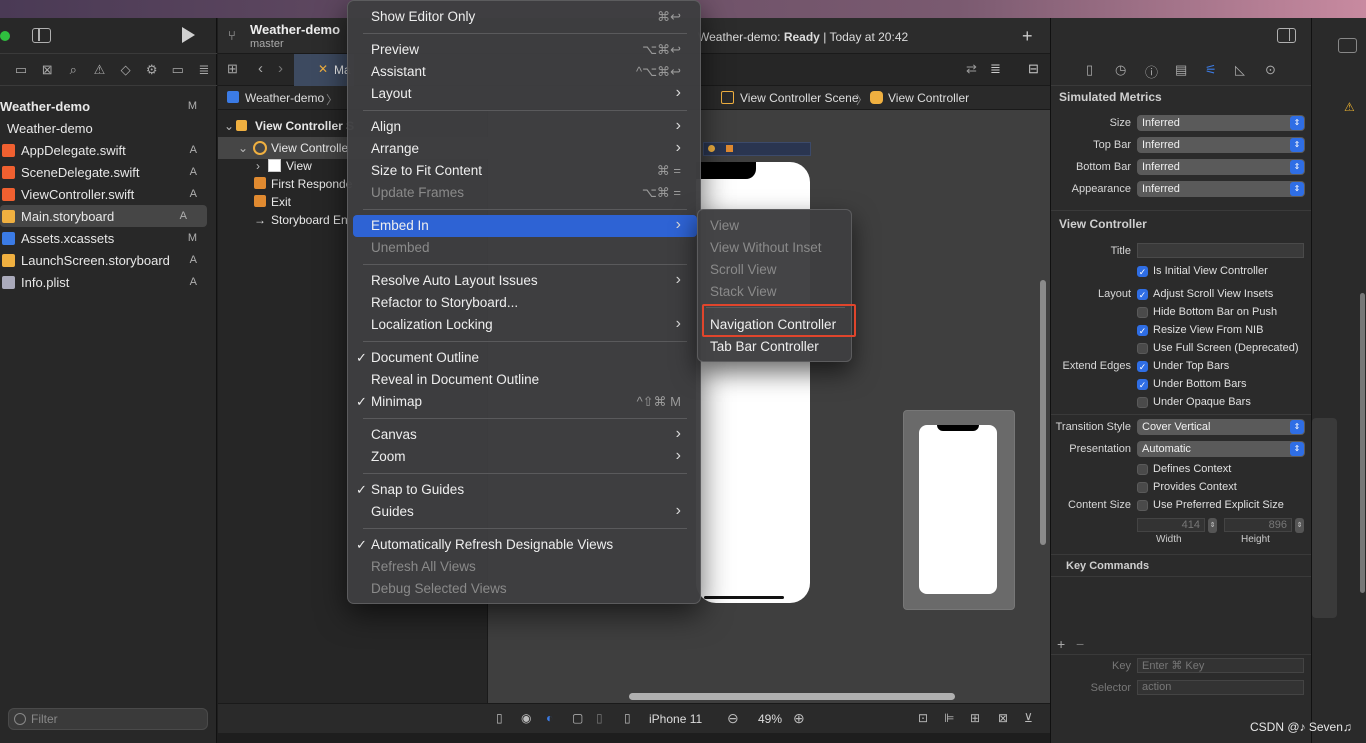 The image size is (1366, 743). Describe the element at coordinates (108, 194) in the screenshot. I see `file-row: ViewController.swift A` at that location.